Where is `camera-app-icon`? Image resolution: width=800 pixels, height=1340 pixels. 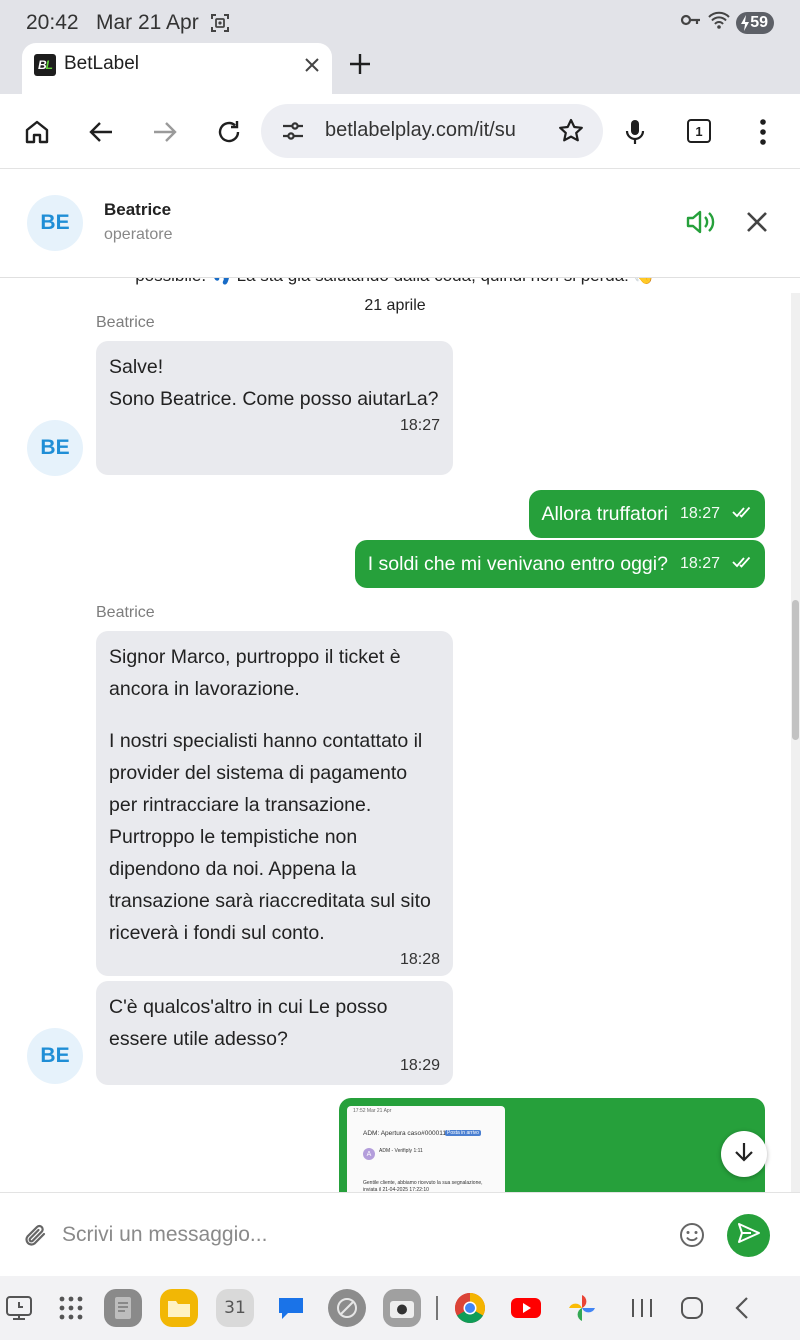
camera-app-icon is located at coordinates (402, 1308).